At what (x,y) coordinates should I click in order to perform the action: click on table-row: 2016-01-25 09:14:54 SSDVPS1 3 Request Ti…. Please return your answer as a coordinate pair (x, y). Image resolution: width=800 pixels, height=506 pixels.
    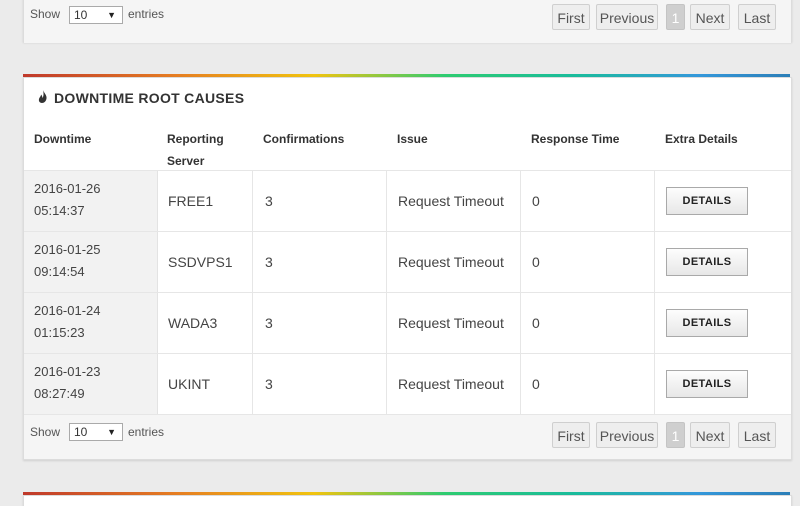
    Looking at the image, I should click on (407, 262).